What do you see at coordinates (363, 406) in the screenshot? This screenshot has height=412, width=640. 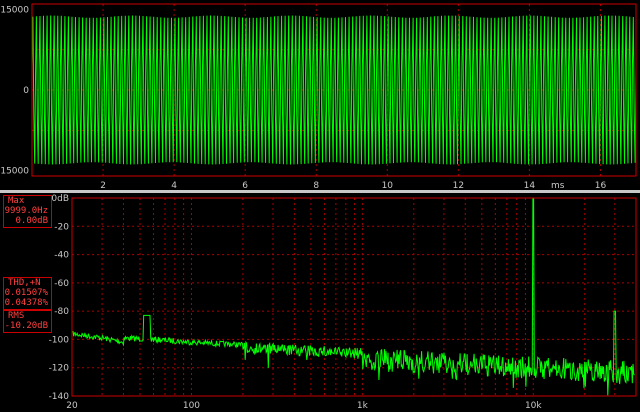 I see `x-tick-label: 1k` at bounding box center [363, 406].